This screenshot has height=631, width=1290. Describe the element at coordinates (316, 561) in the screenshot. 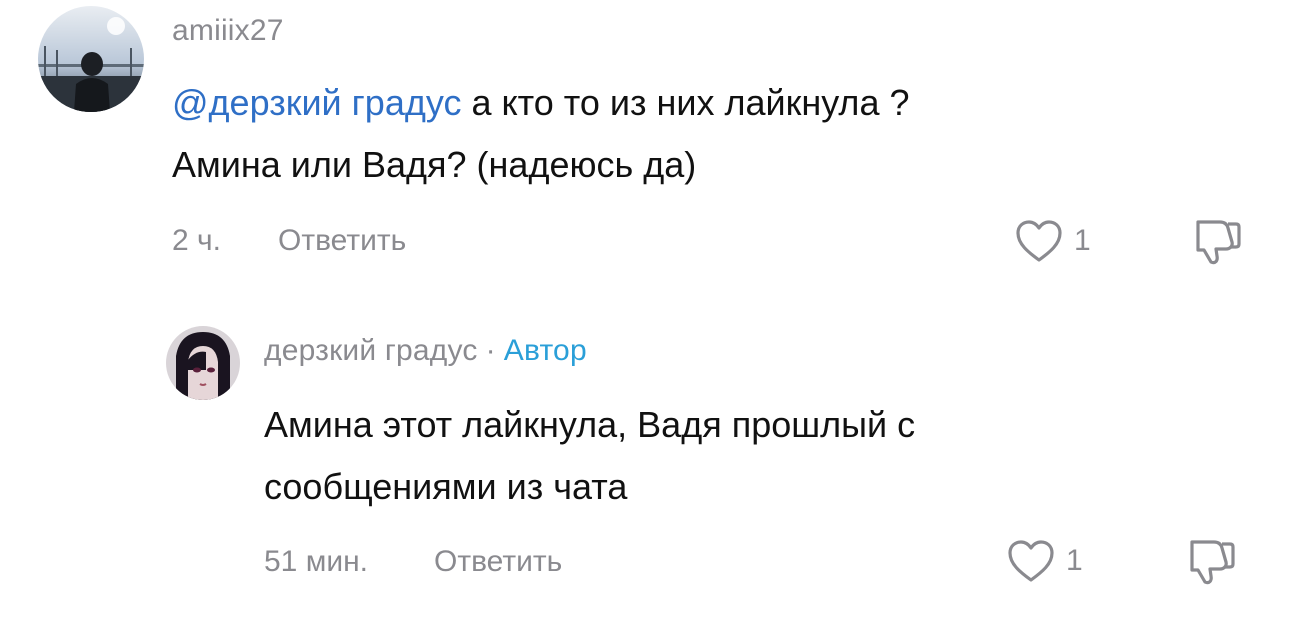

I see `comment-timestamp: 51 мин.` at that location.